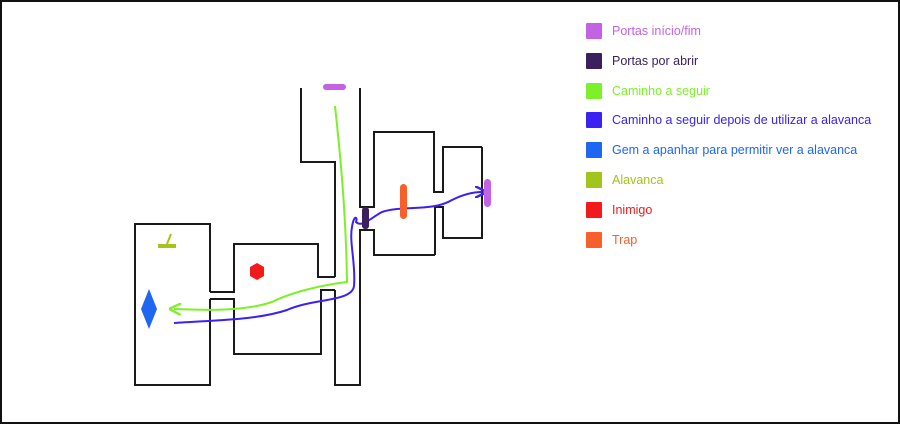 This screenshot has height=426, width=900. What do you see at coordinates (257, 271) in the screenshot?
I see `enemy-icon` at bounding box center [257, 271].